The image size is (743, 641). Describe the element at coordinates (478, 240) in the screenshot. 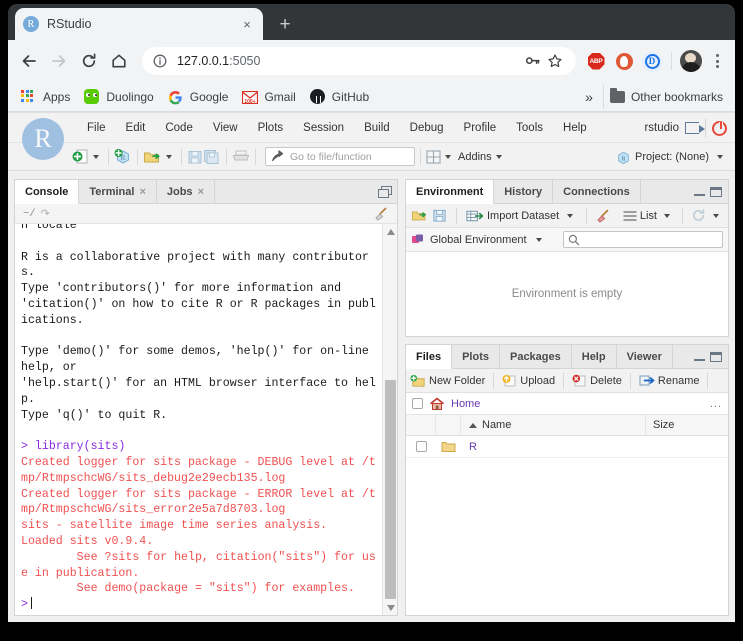

I see `environment-scope-label: Global Environment` at that location.